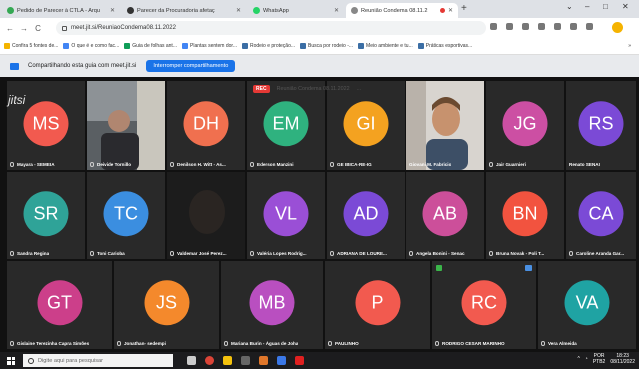  Describe the element at coordinates (629, 46) in the screenshot. I see `more-bookmarks-icon: »` at that location.